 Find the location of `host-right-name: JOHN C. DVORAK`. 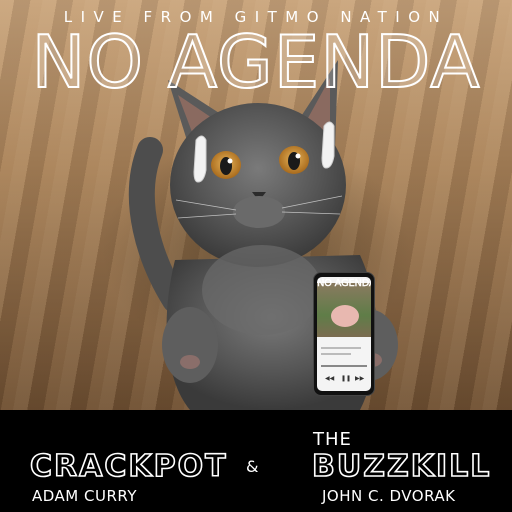

host-right-name: JOHN C. DVORAK is located at coordinates (389, 496).